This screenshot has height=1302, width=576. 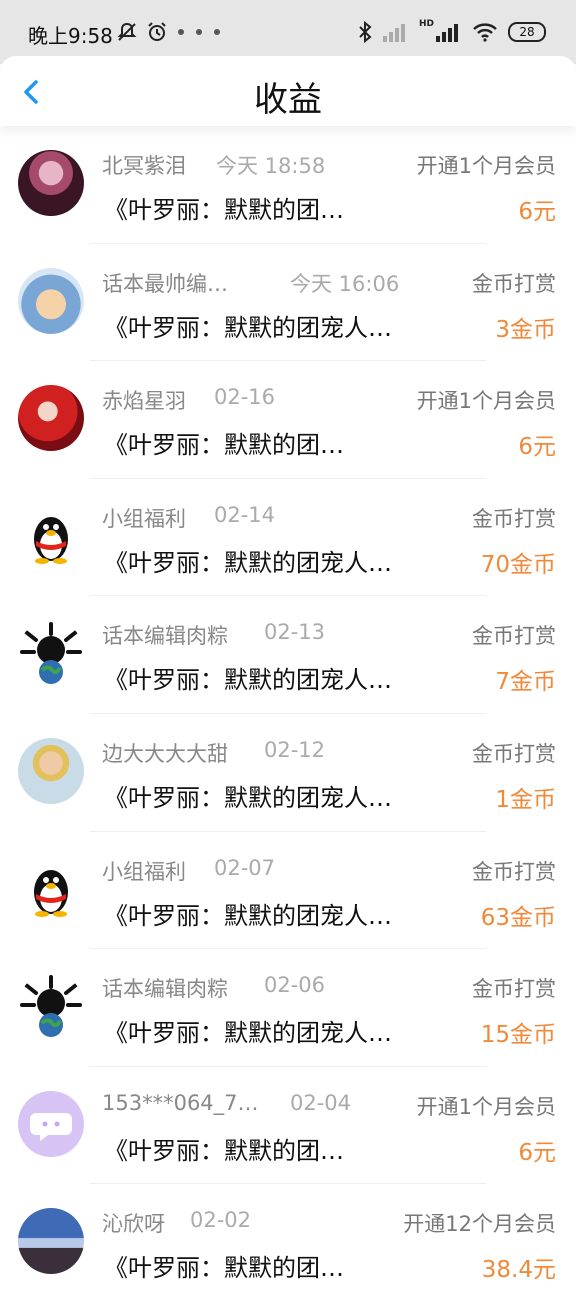 I want to click on earning-row: 153***064_7… 02-04 开通1个月会员 《叶罗丽：默默的团… 6元, so click(x=288, y=1126).